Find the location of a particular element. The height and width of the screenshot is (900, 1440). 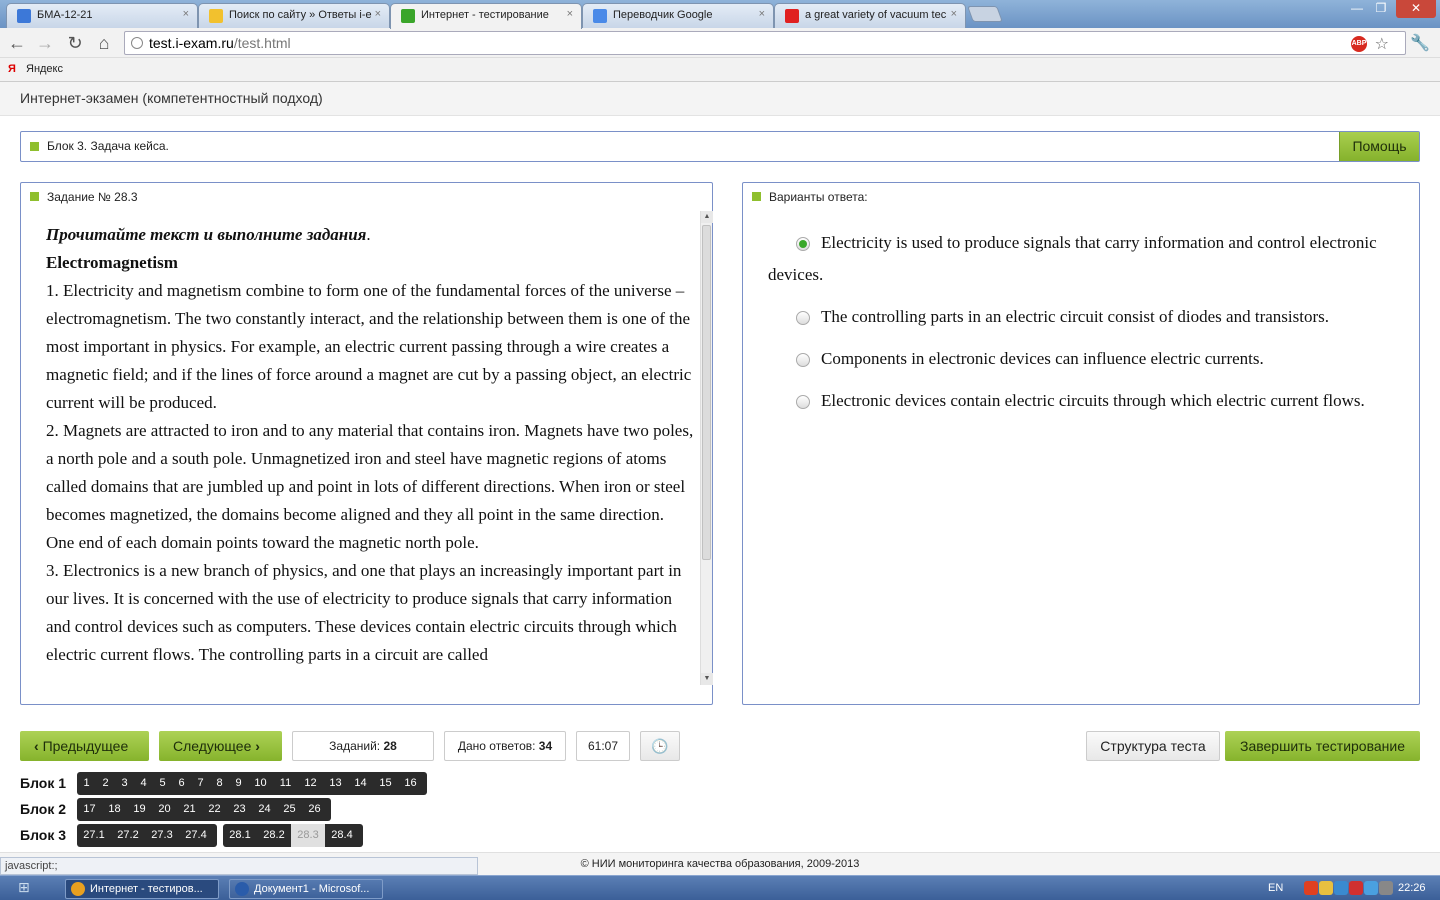

previous-label: Предыдущее is located at coordinates (85, 746).